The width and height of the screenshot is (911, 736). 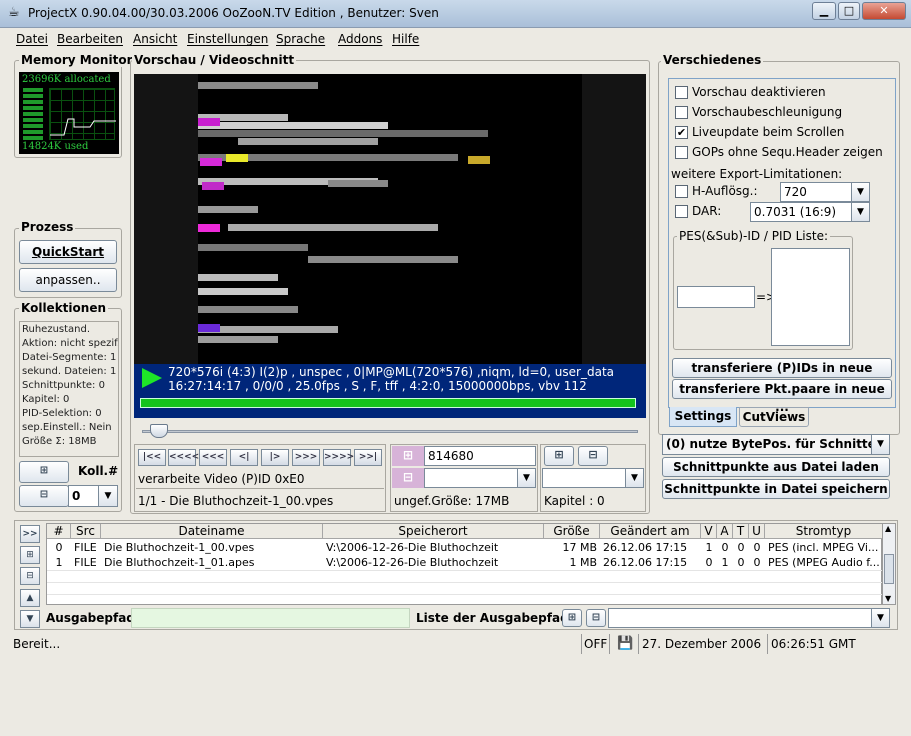 What do you see at coordinates (782, 375) in the screenshot?
I see `transfer-ids-button: transferiere (P)IDs in neue Koll.#` at bounding box center [782, 375].